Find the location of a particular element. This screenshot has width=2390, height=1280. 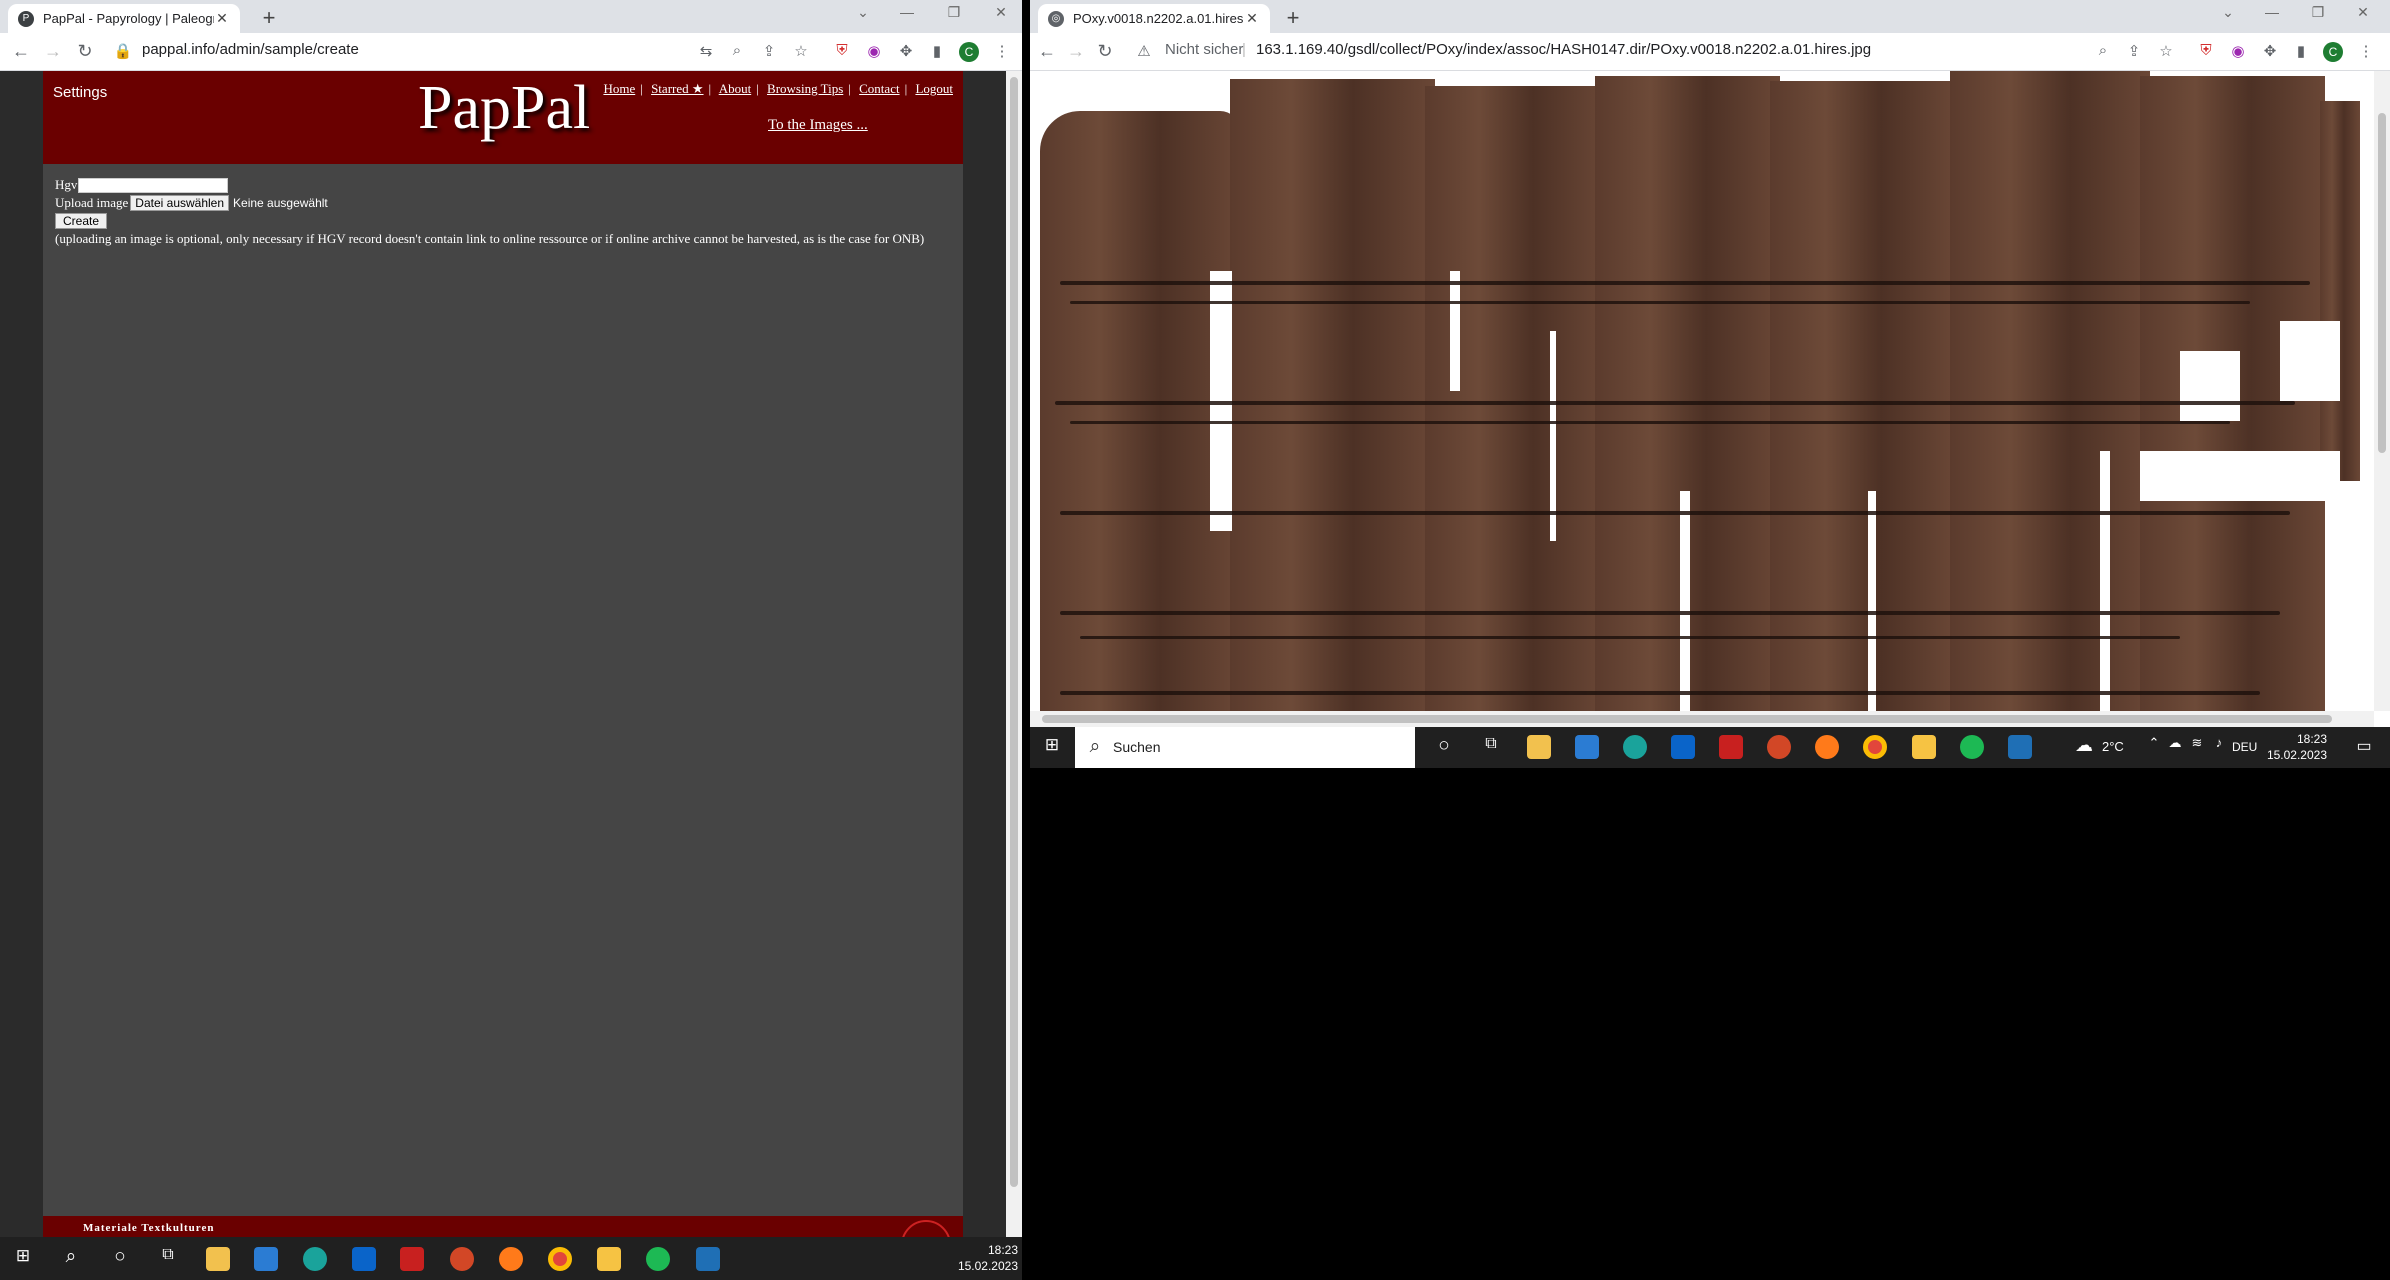

translate-icon: ⇆ is located at coordinates (706, 51).